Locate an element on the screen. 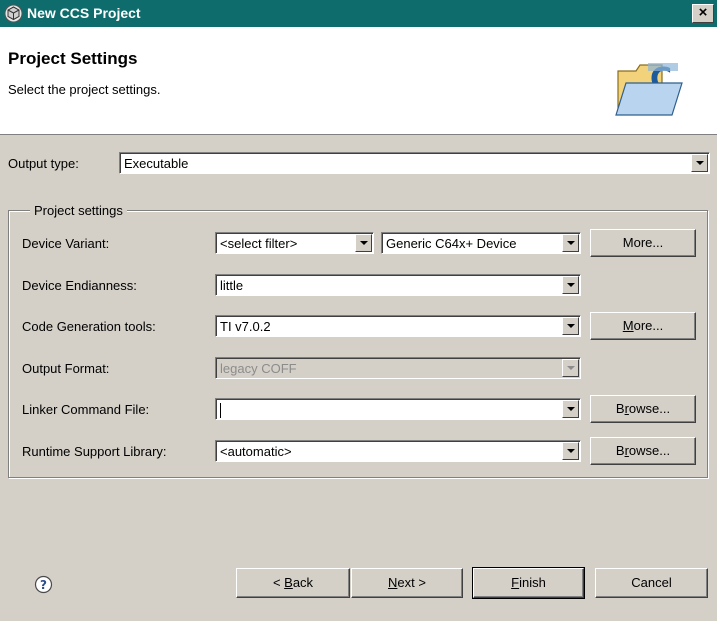 This screenshot has width=717, height=621. back-label: ack is located at coordinates (303, 582).